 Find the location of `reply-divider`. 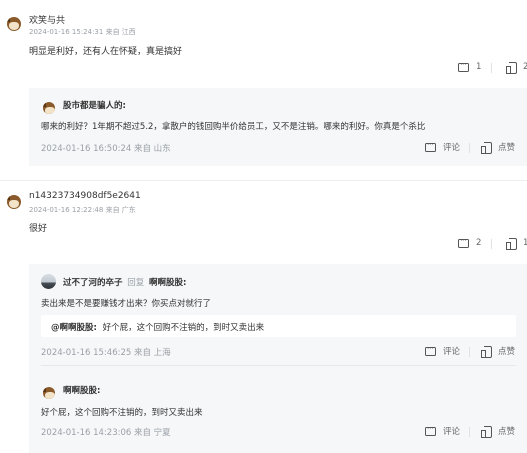

reply-divider is located at coordinates (278, 365).